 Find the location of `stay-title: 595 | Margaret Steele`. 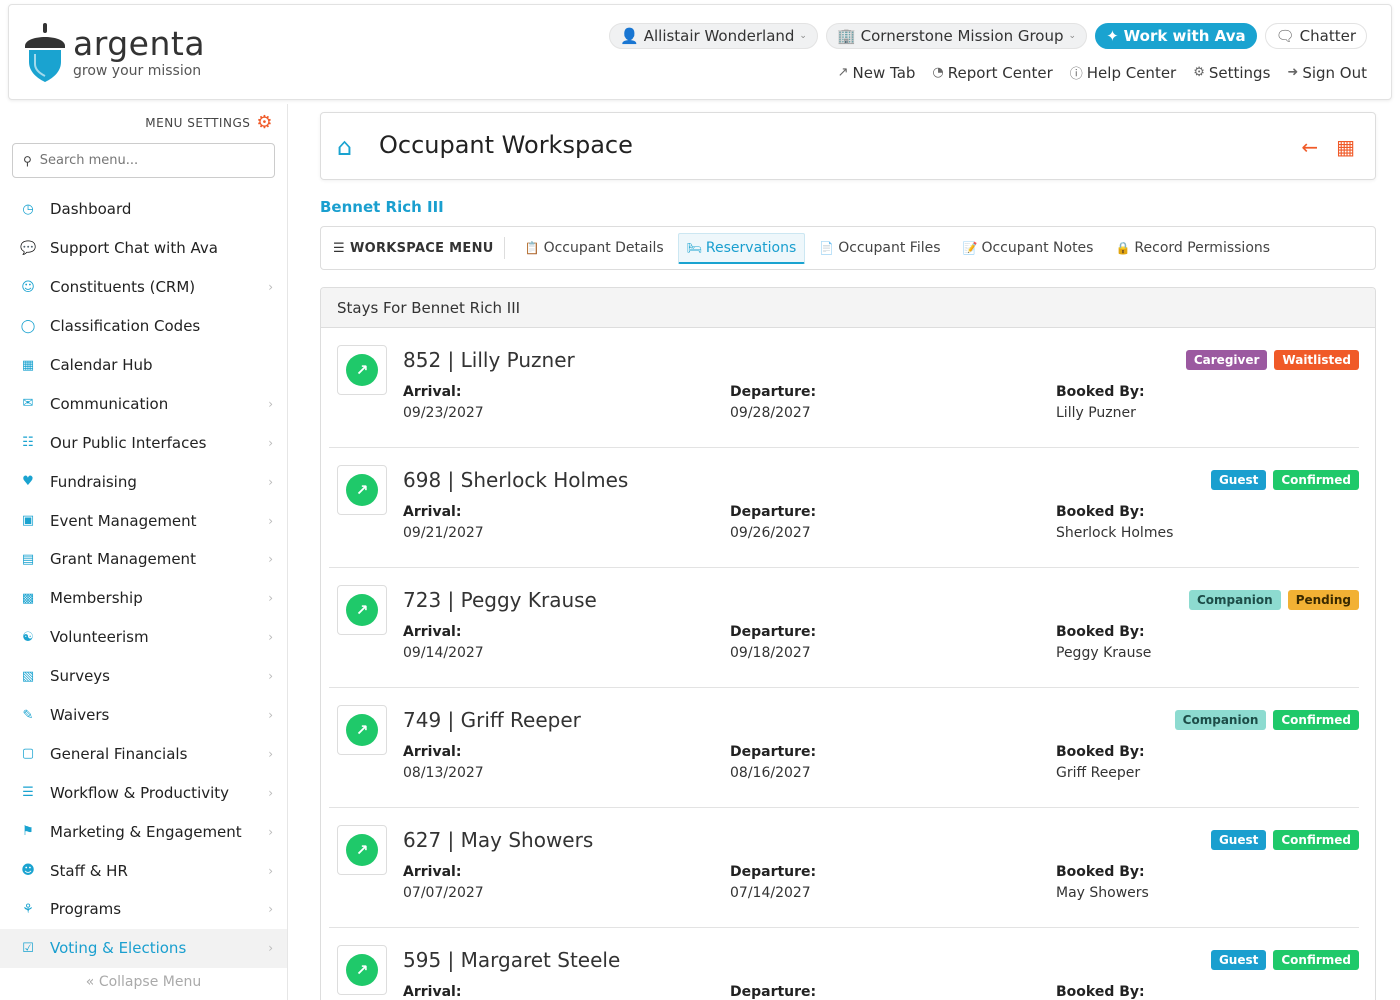

stay-title: 595 | Margaret Steele is located at coordinates (511, 960).